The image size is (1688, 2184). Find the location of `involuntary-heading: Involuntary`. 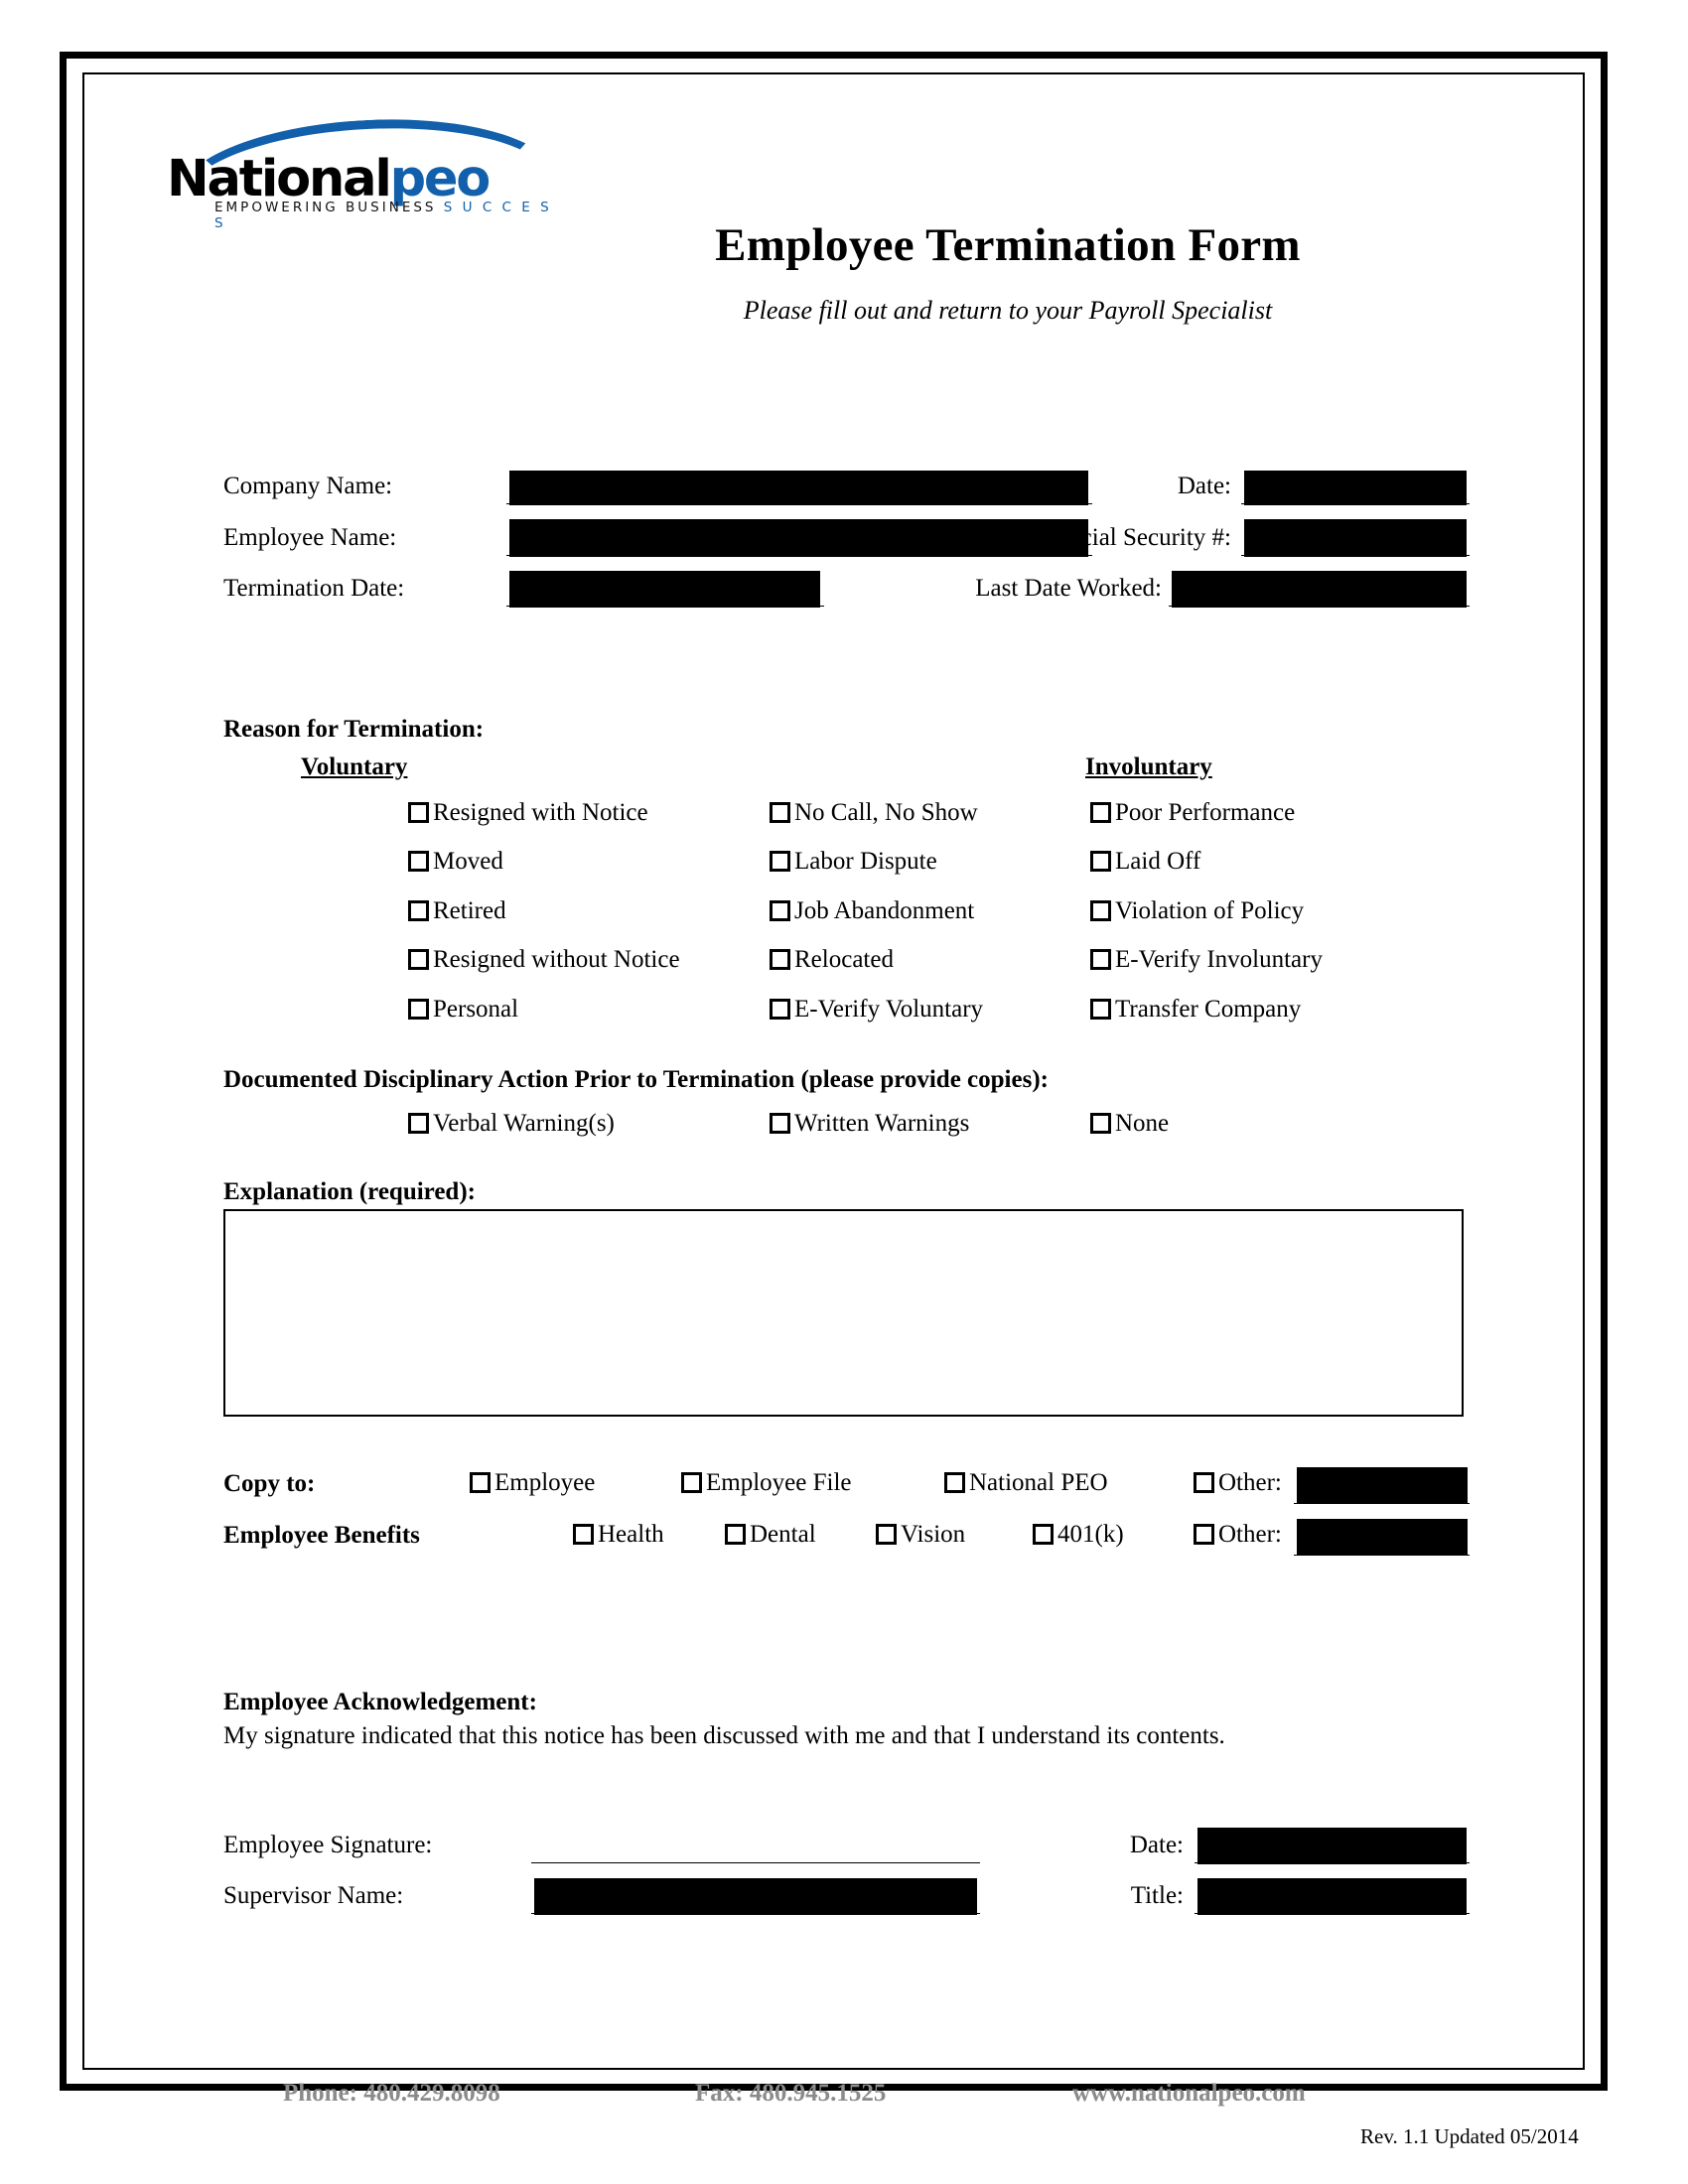

involuntary-heading: Involuntary is located at coordinates (1148, 766).